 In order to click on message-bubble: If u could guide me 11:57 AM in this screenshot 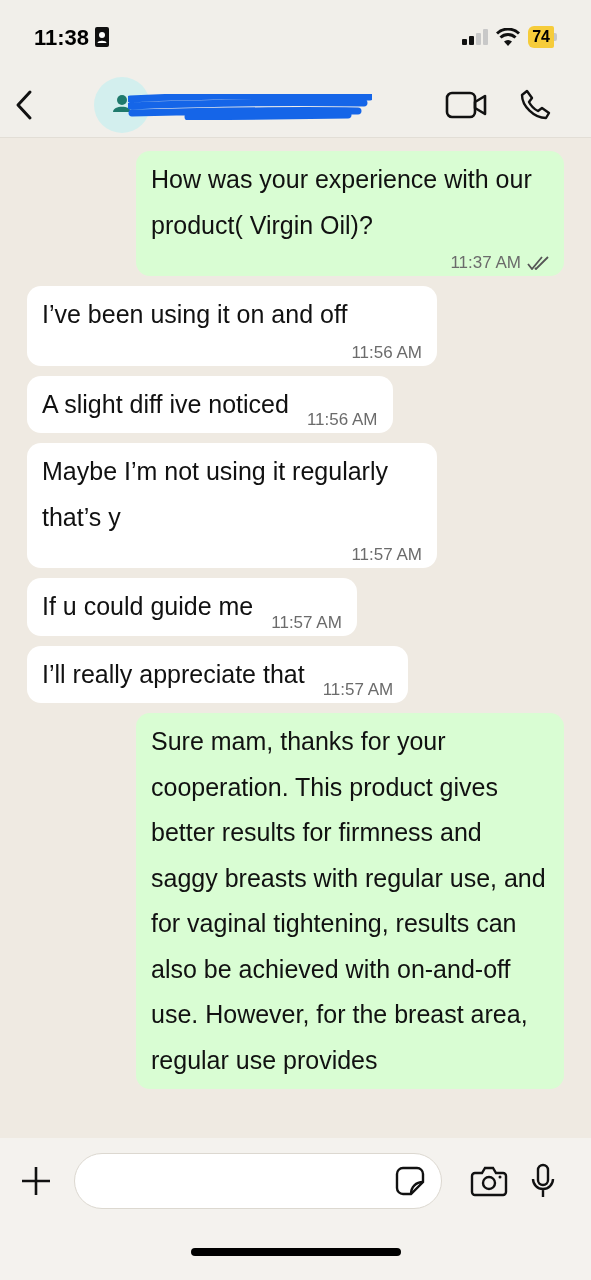, I will do `click(192, 607)`.